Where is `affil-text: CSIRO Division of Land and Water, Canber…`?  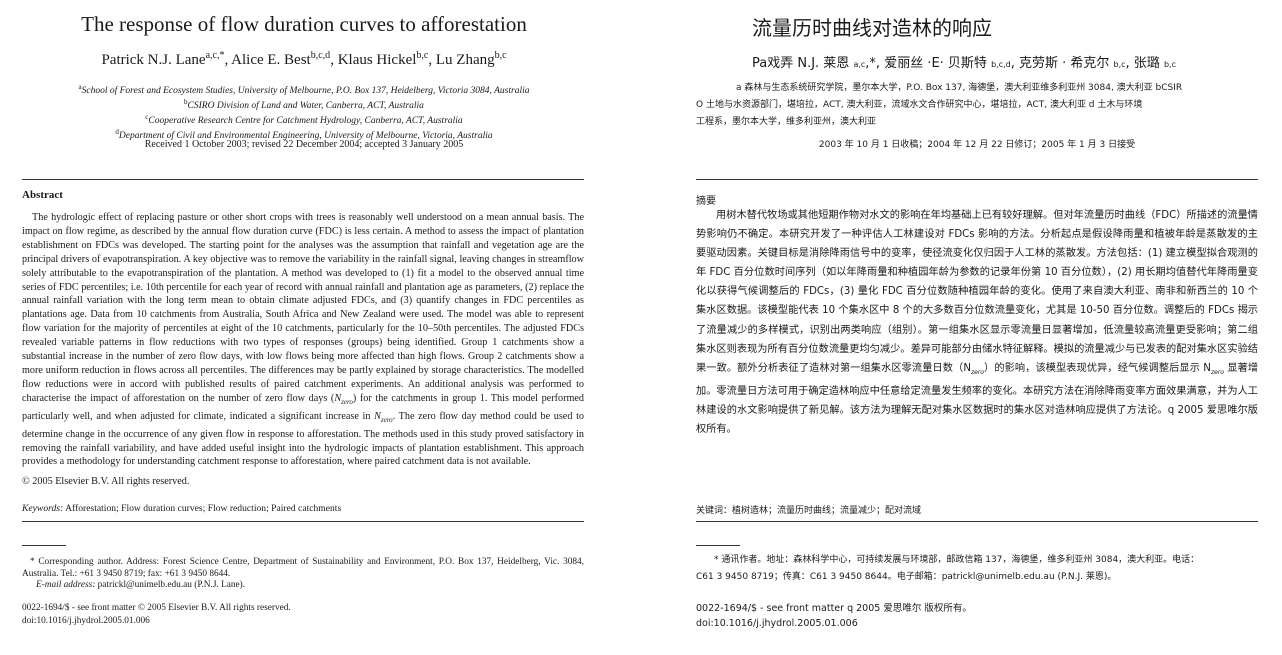
affil-text: CSIRO Division of Land and Water, Canber… is located at coordinates (305, 106).